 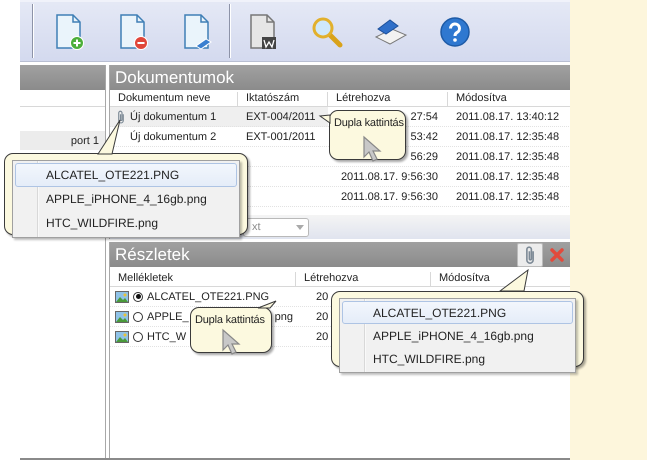 What do you see at coordinates (153, 254) in the screenshot?
I see `panel-title: Részletek` at bounding box center [153, 254].